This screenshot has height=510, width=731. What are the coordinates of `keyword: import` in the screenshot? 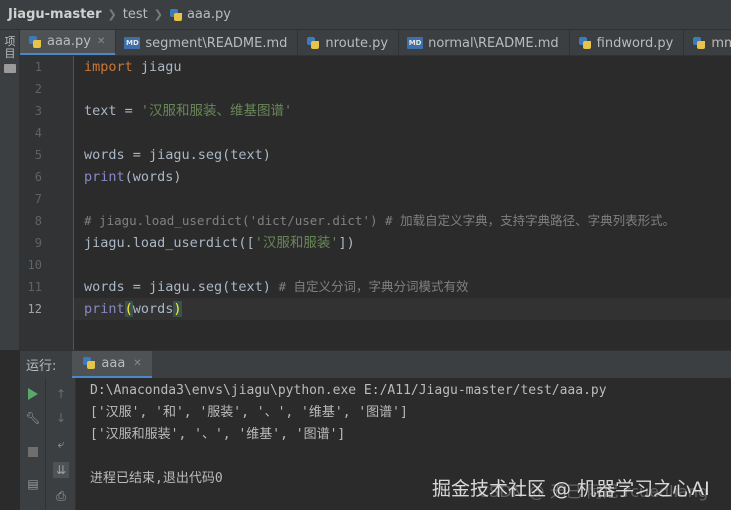 It's located at (108, 67).